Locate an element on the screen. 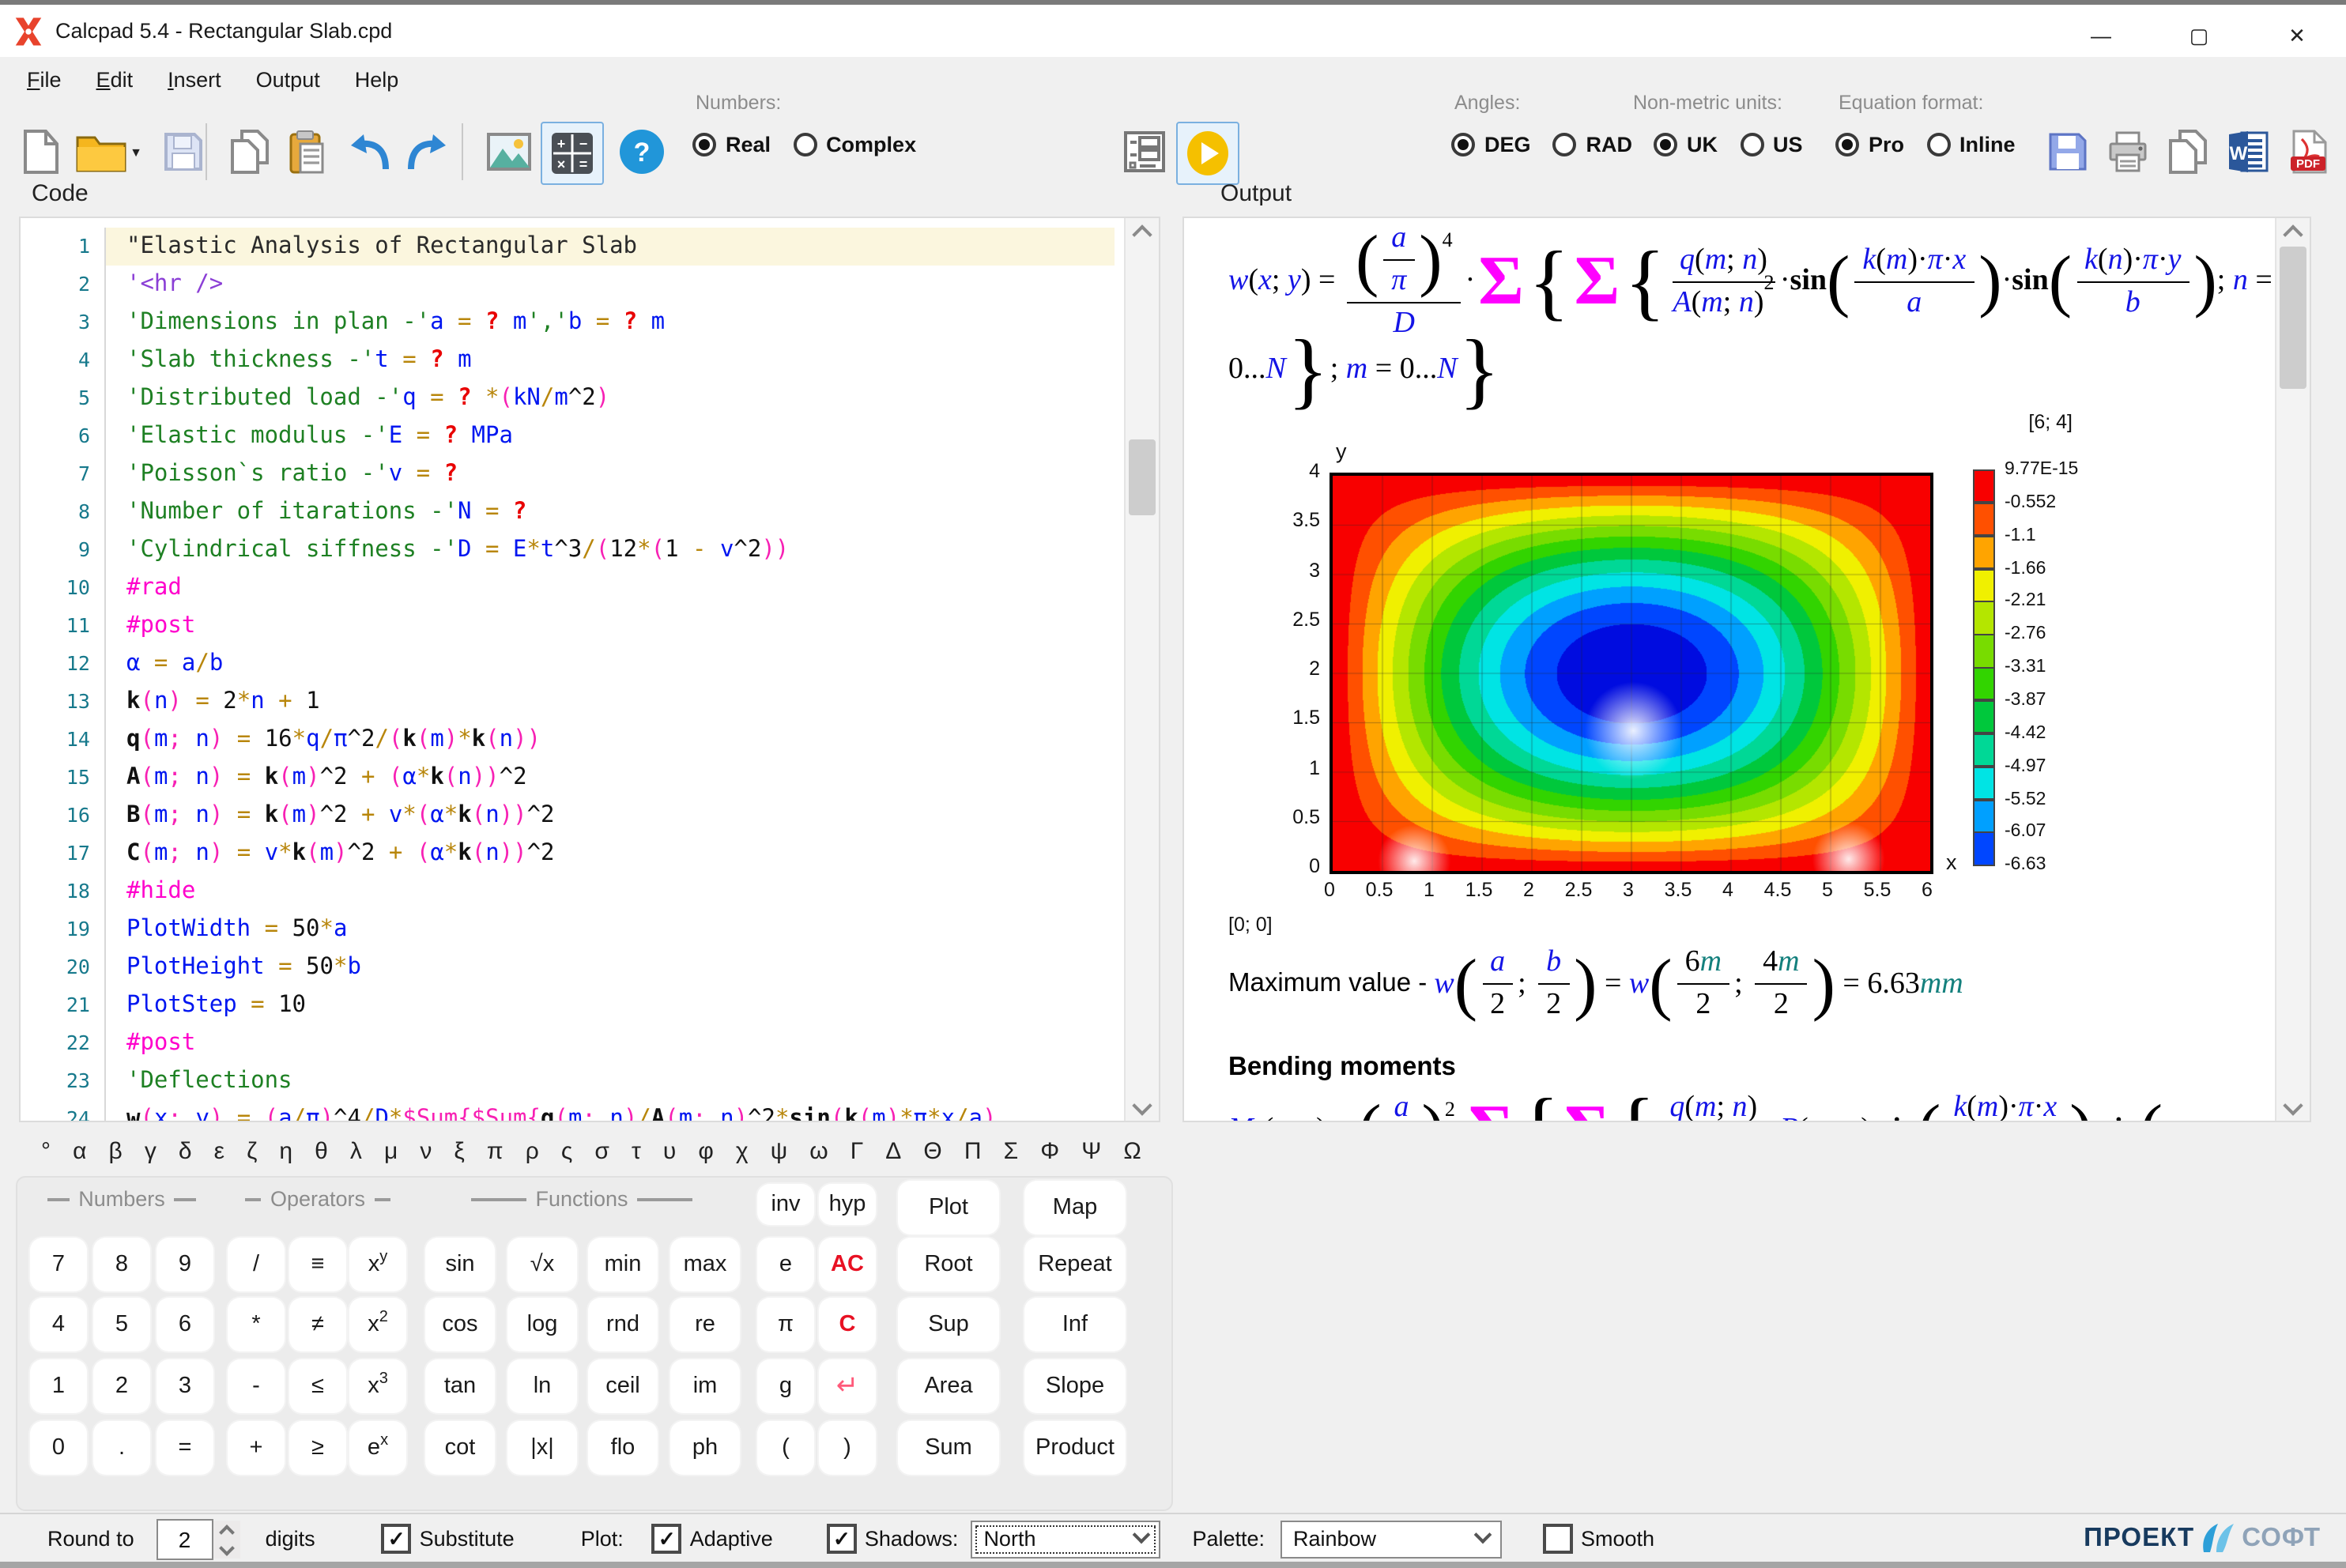 The image size is (2346, 1568). key-min: min is located at coordinates (623, 1264).